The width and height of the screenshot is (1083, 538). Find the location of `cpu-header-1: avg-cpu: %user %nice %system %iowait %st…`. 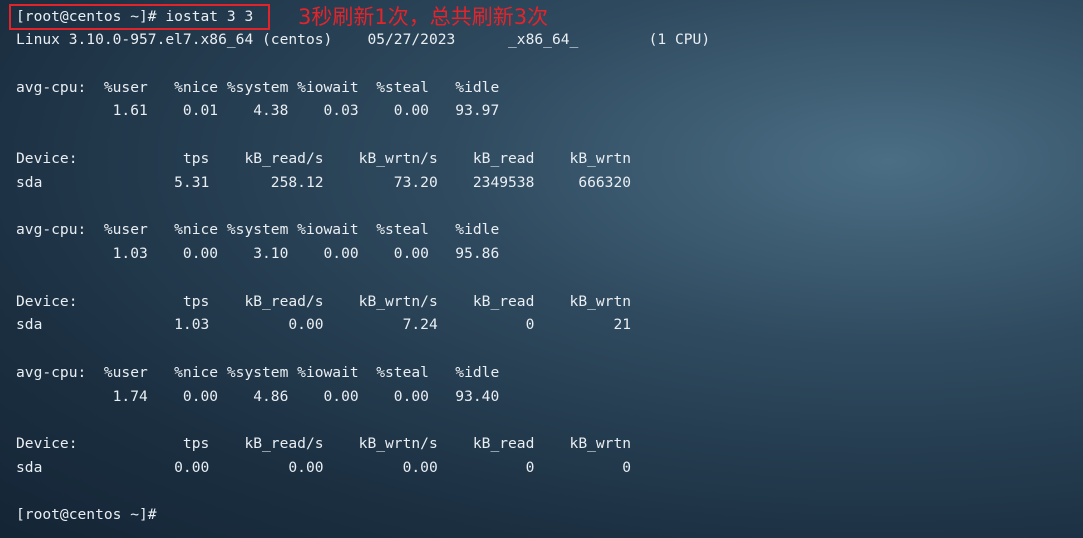

cpu-header-1: avg-cpu: %user %nice %system %iowait %st… is located at coordinates (258, 87).